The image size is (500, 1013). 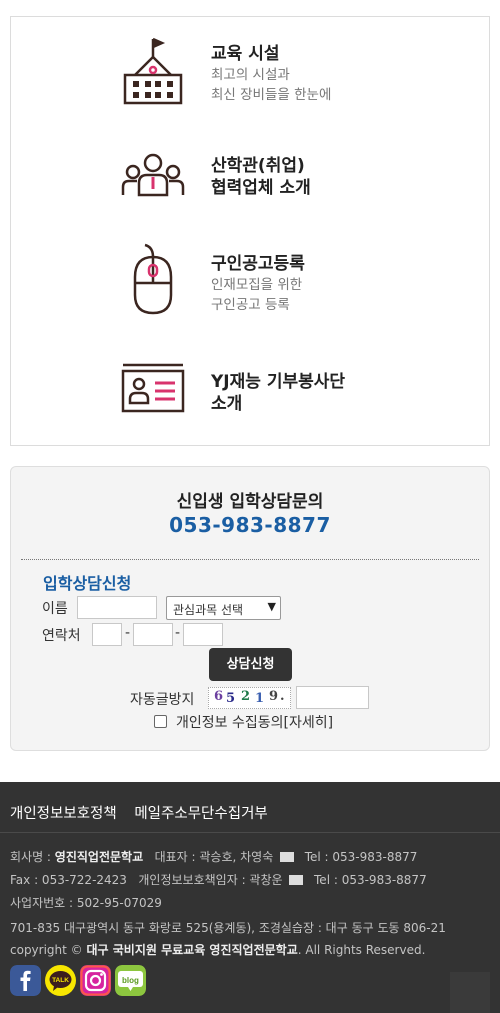 I want to click on kakaotalk-icon: TALK, so click(x=60, y=980).